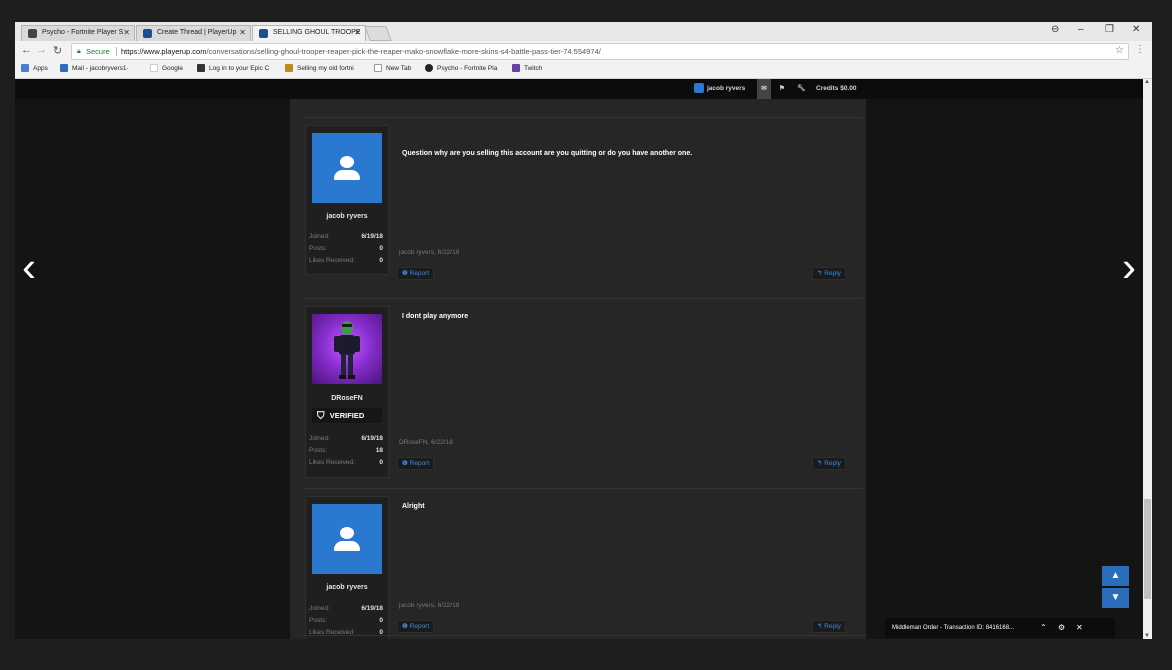 This screenshot has width=1172, height=670. Describe the element at coordinates (527, 69) in the screenshot. I see `bookmark-twitch: Twitch` at that location.